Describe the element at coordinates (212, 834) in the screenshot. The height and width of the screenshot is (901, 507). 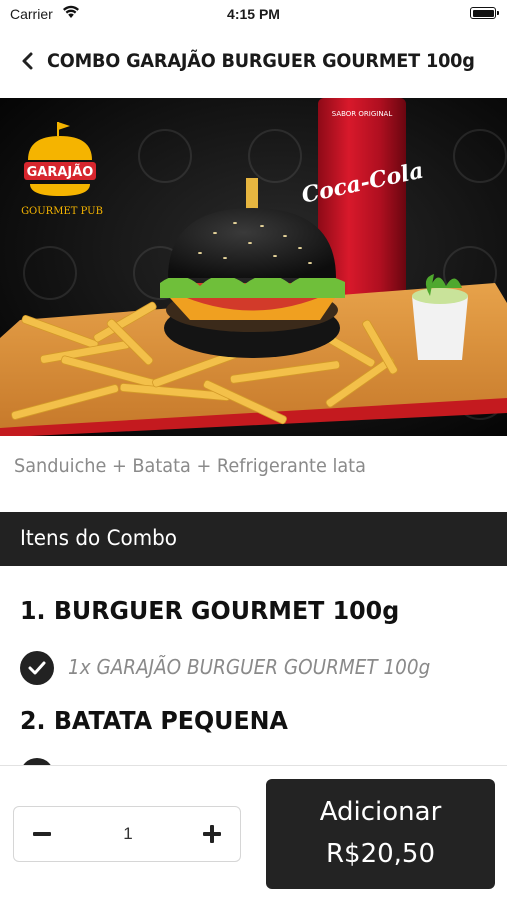
I see `plus-icon` at that location.